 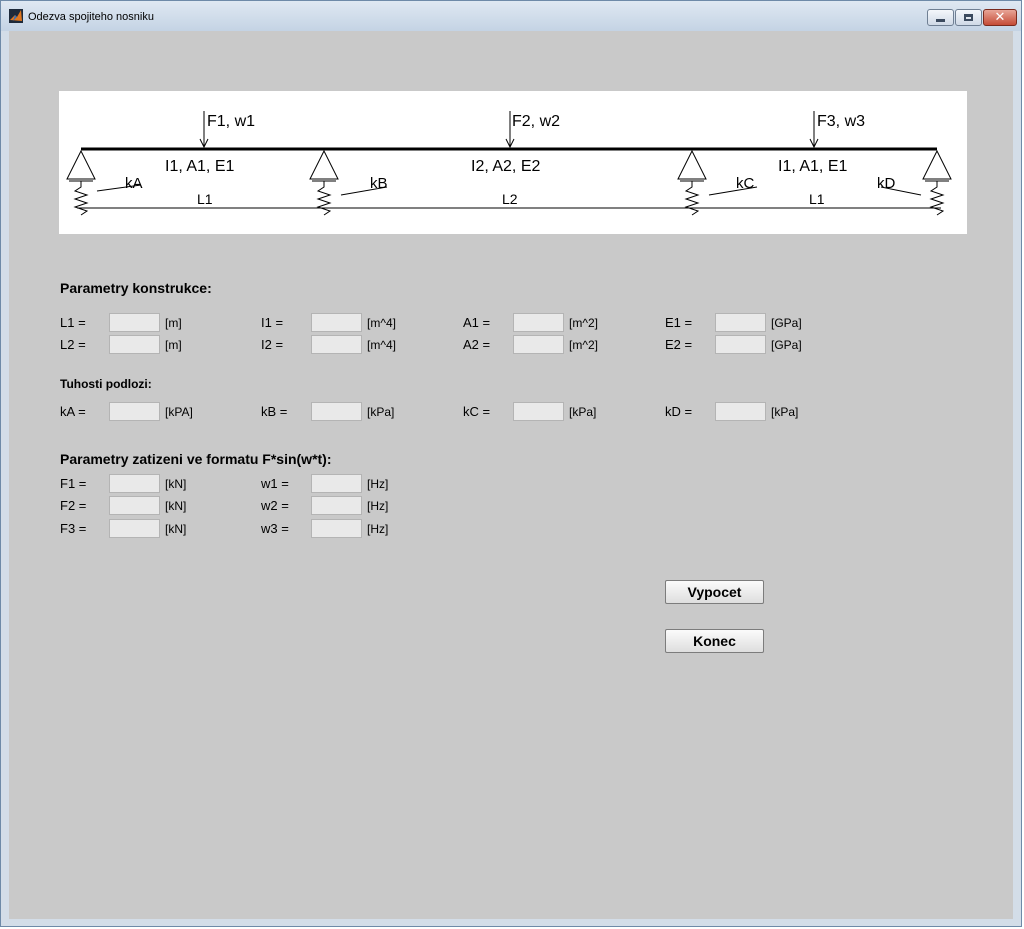 What do you see at coordinates (176, 506) in the screenshot?
I see `force-unit-f2: [kN]` at bounding box center [176, 506].